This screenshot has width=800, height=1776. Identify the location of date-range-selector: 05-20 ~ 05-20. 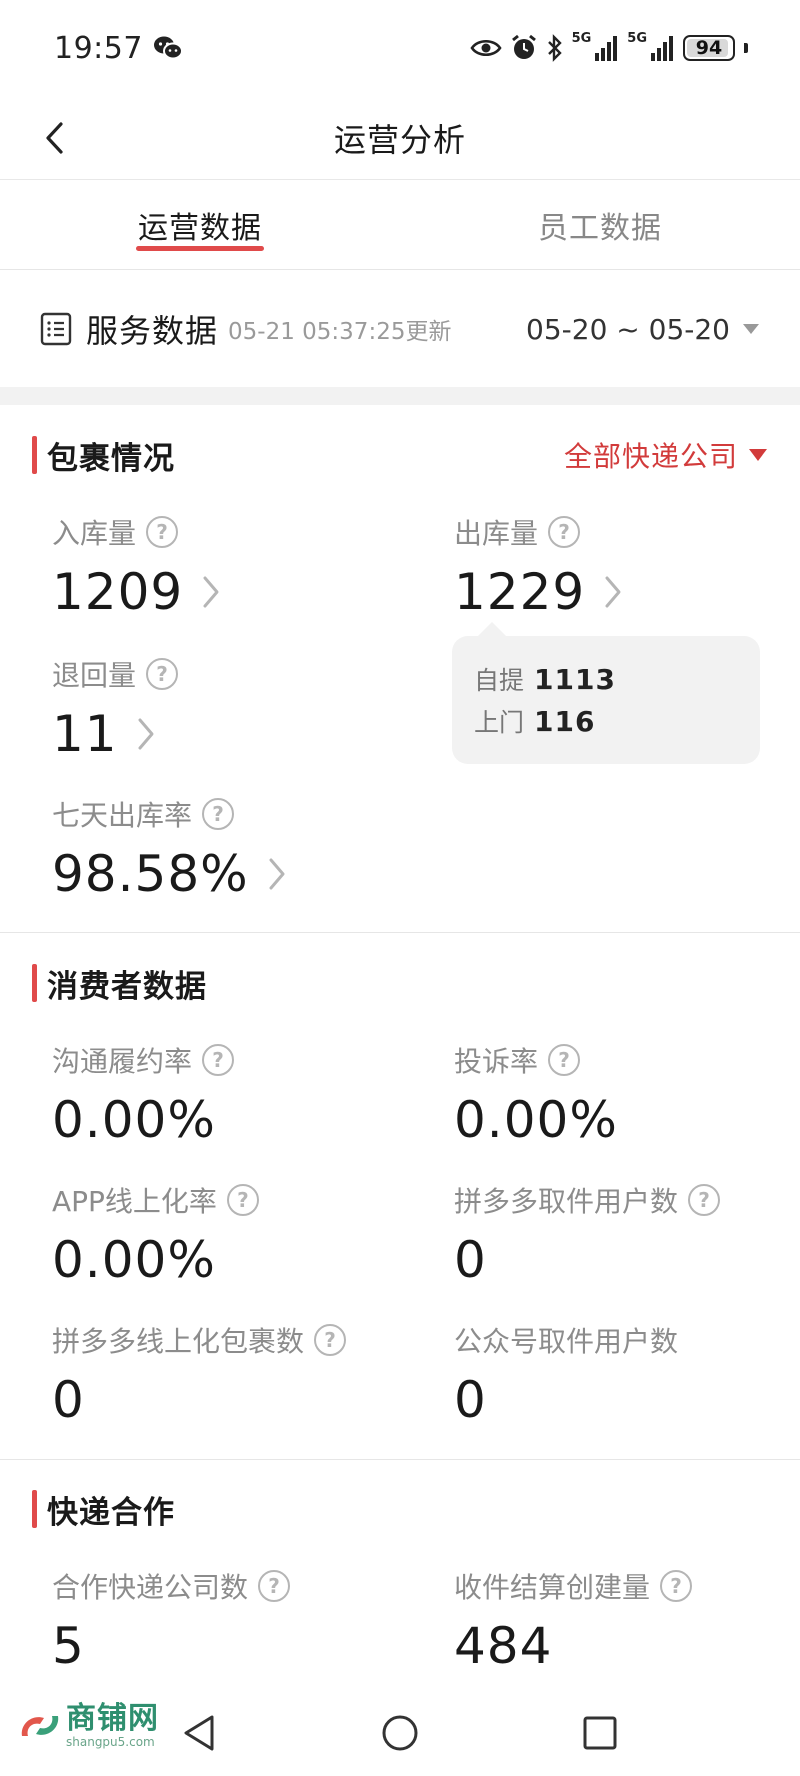
(643, 329).